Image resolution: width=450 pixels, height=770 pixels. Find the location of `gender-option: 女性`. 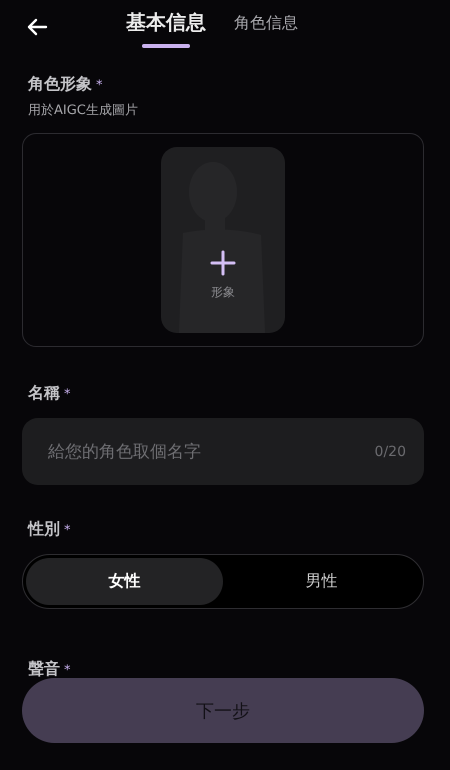

gender-option: 女性 is located at coordinates (124, 581).